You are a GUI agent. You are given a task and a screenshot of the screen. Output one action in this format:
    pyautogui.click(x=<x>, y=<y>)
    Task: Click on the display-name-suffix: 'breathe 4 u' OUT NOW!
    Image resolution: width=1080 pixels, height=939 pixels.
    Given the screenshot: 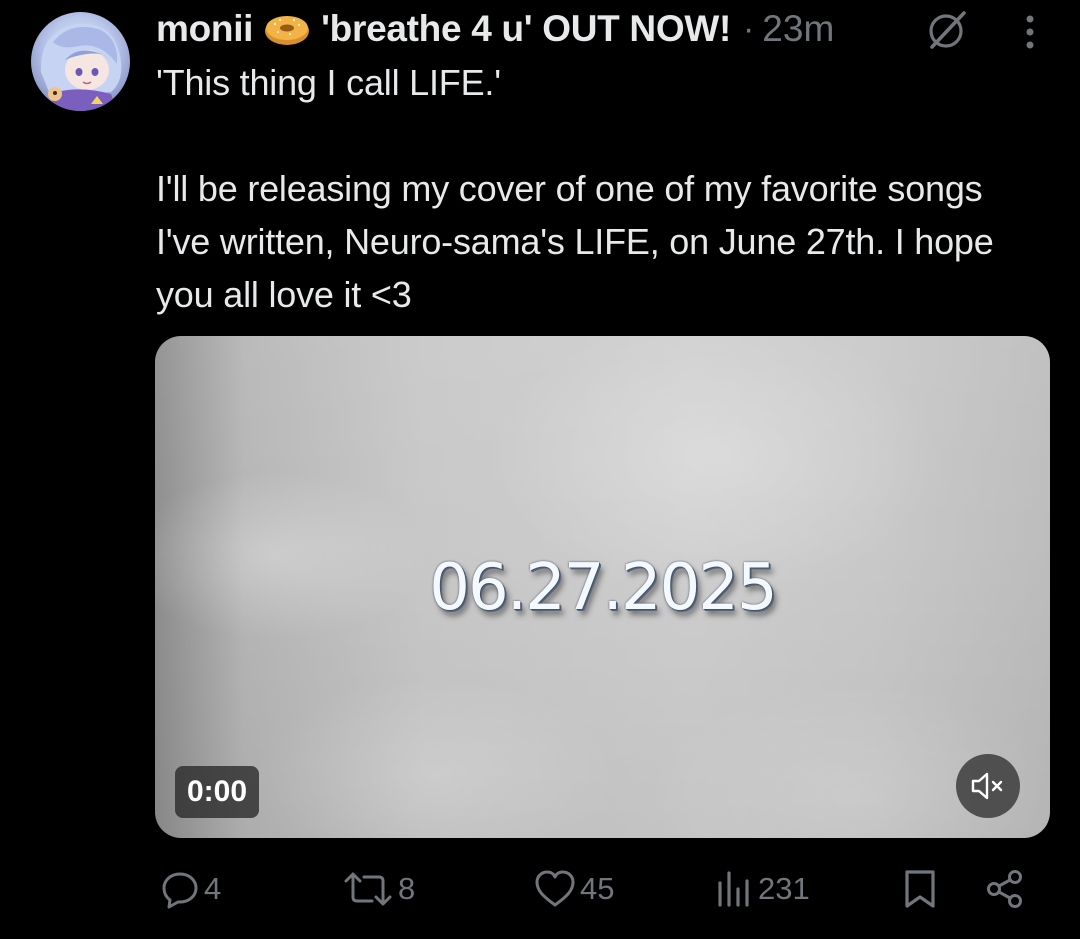 What is the action you would take?
    pyautogui.click(x=526, y=29)
    